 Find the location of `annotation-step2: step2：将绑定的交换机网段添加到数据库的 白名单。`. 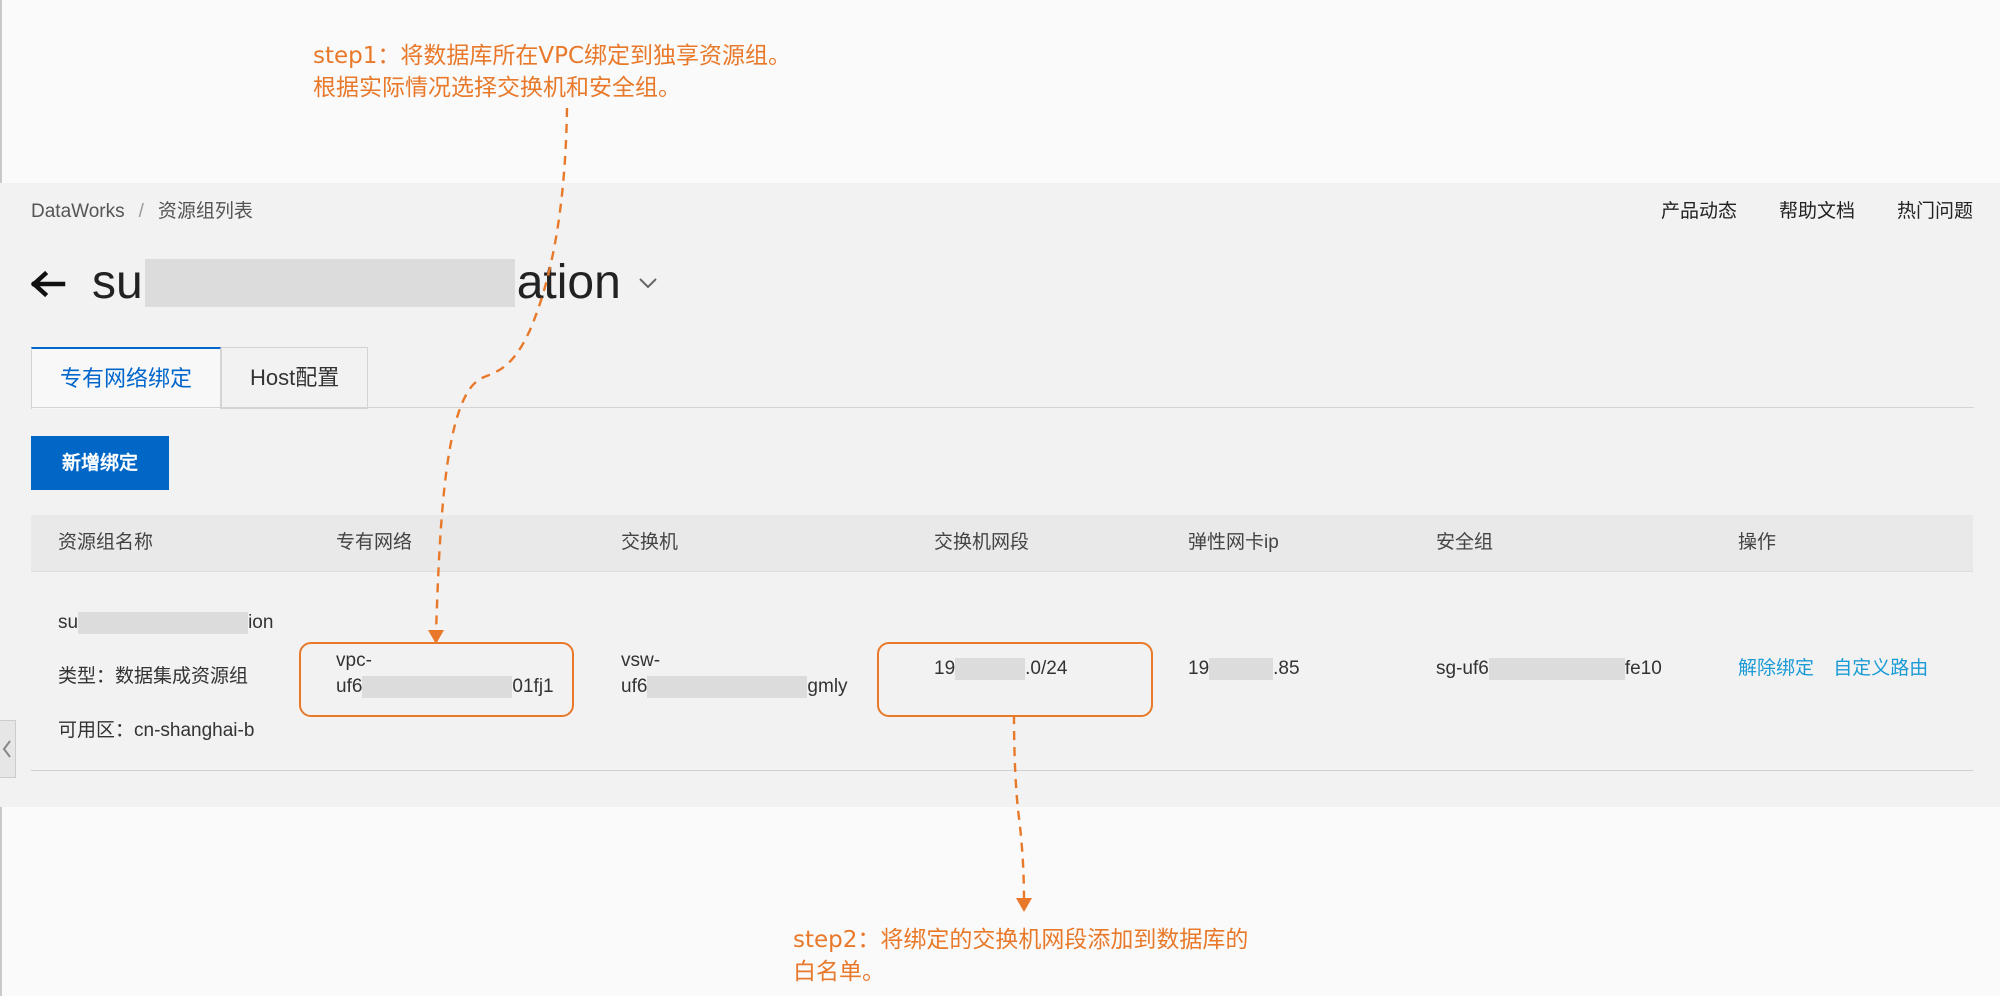

annotation-step2: step2：将绑定的交换机网段添加到数据库的 白名单。 is located at coordinates (1020, 956).